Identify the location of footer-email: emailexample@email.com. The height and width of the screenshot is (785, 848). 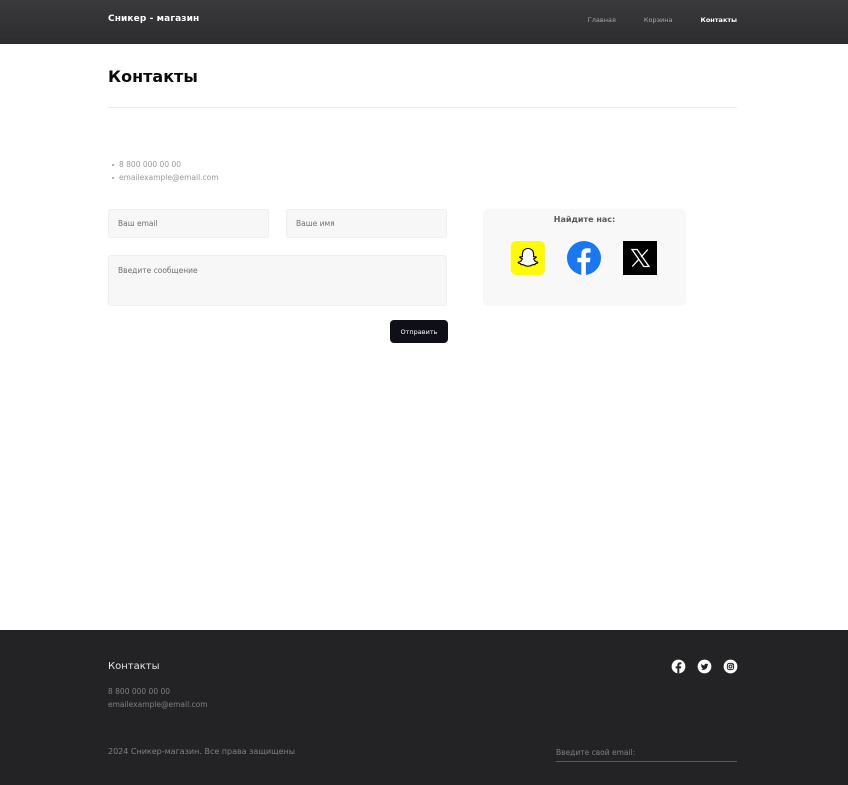
(158, 704).